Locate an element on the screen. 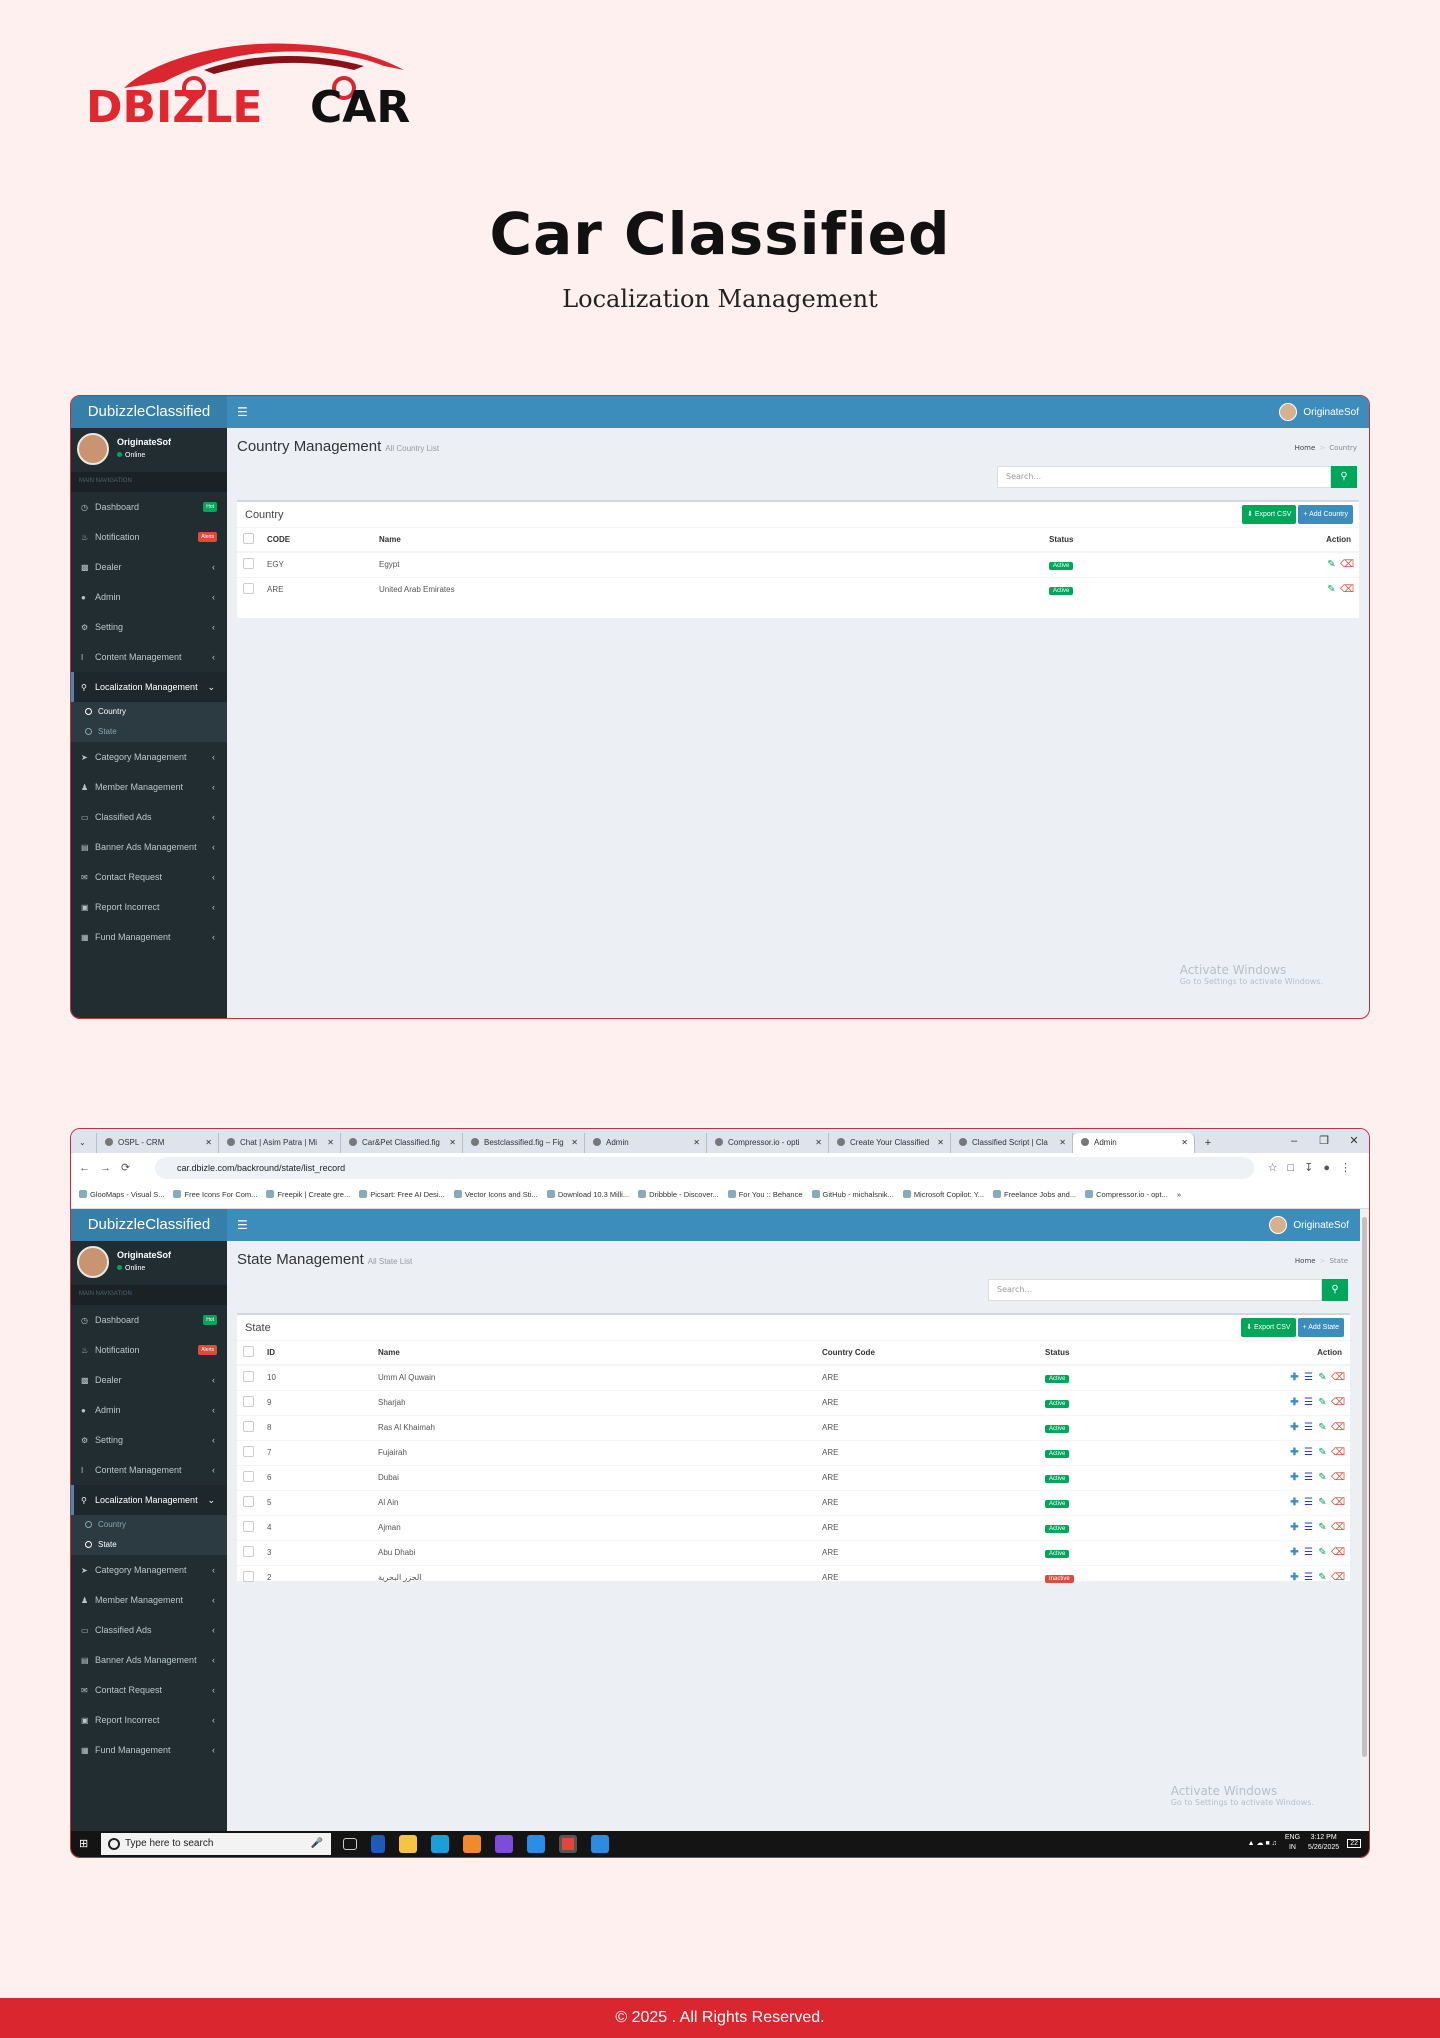 The width and height of the screenshot is (1440, 2038). github-desktop-icon is located at coordinates (504, 1844).